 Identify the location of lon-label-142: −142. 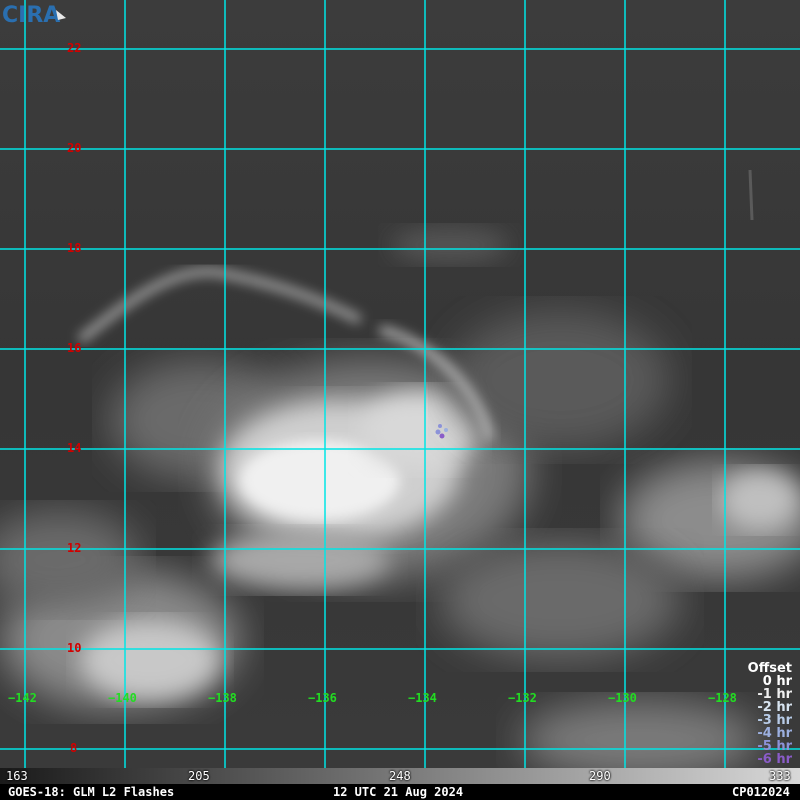
(22, 698).